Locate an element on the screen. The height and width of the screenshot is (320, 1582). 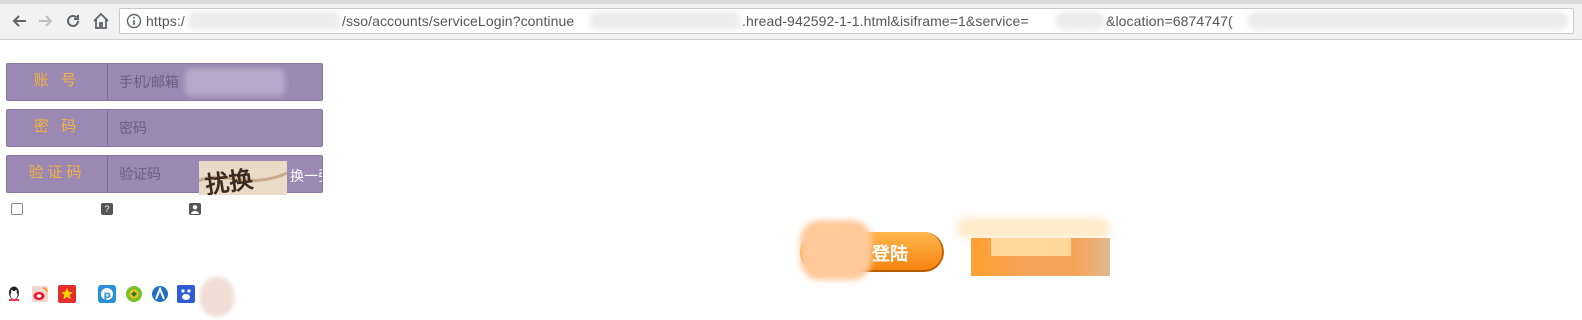
url-part-2: /sso/accounts/serviceLogin?continue is located at coordinates (458, 21).